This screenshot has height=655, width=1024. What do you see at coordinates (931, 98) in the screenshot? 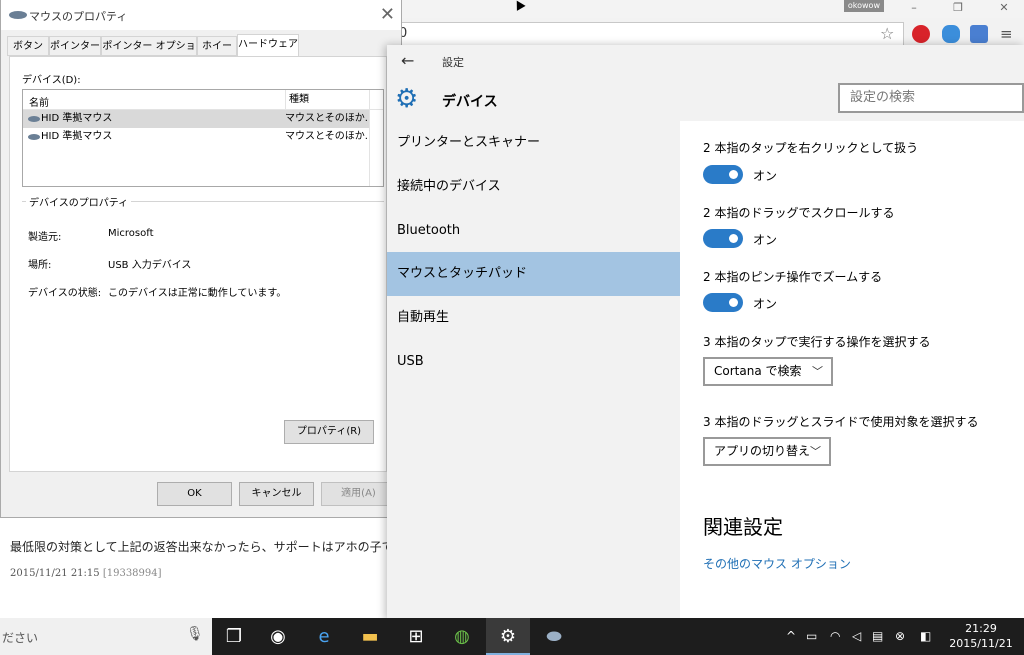
I see `settings-search-input: 設定の検索` at bounding box center [931, 98].